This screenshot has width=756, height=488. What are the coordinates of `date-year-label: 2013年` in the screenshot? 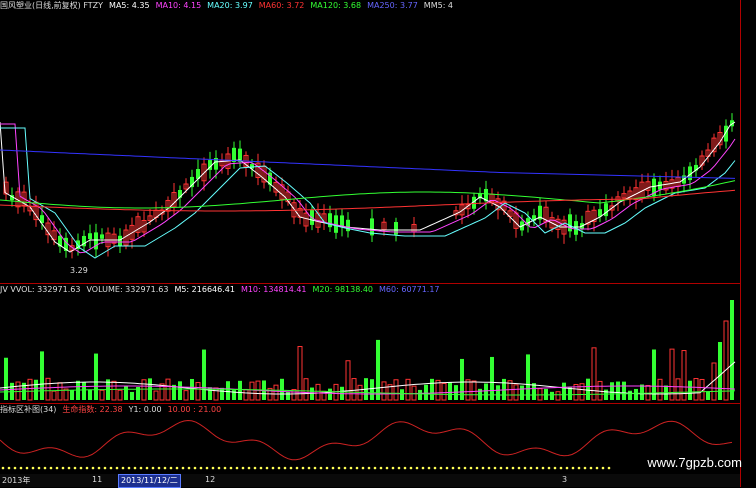 It's located at (16, 480).